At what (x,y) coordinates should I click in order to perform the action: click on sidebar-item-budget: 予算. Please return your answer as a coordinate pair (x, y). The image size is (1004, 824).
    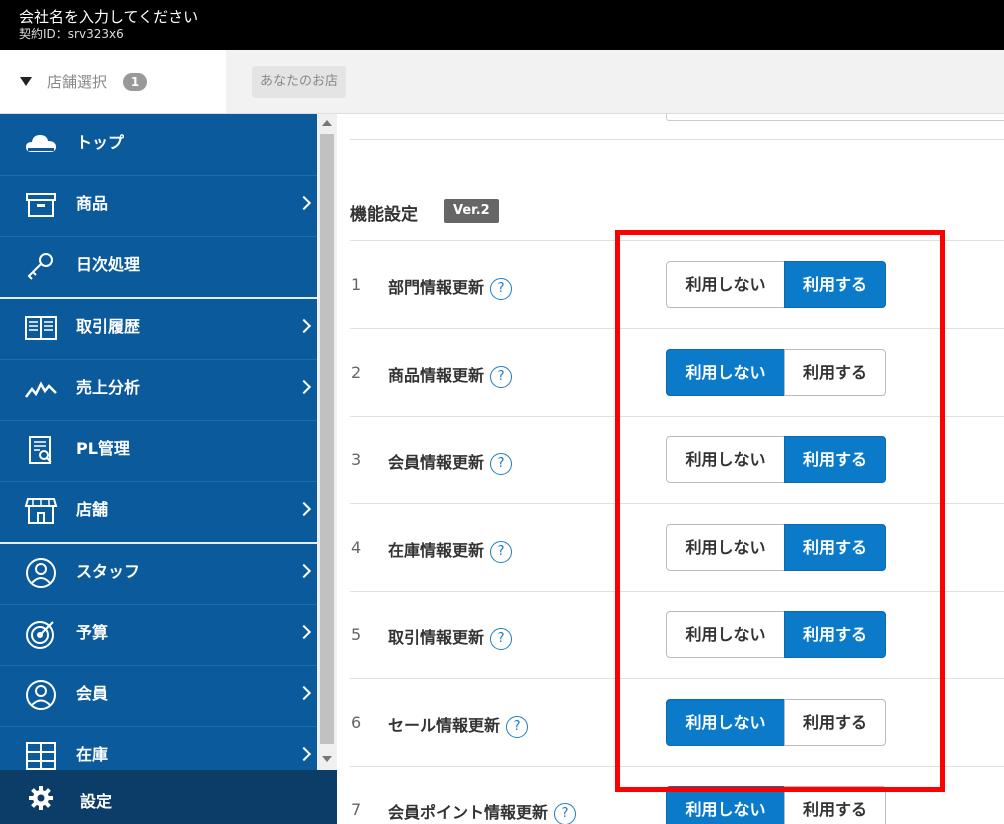
    Looking at the image, I should click on (158, 635).